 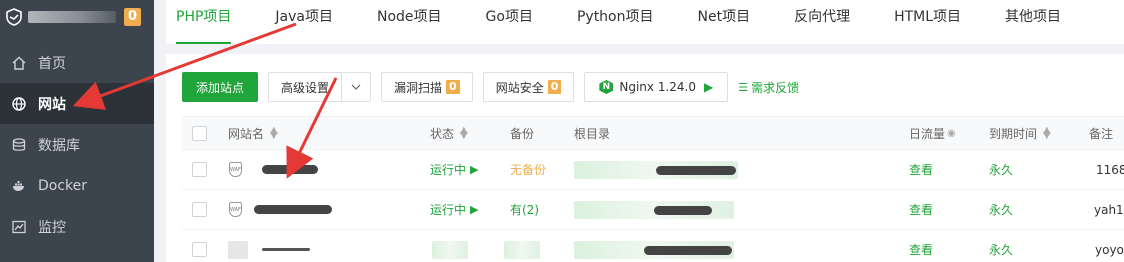 What do you see at coordinates (606, 87) in the screenshot?
I see `nginx-icon: N` at bounding box center [606, 87].